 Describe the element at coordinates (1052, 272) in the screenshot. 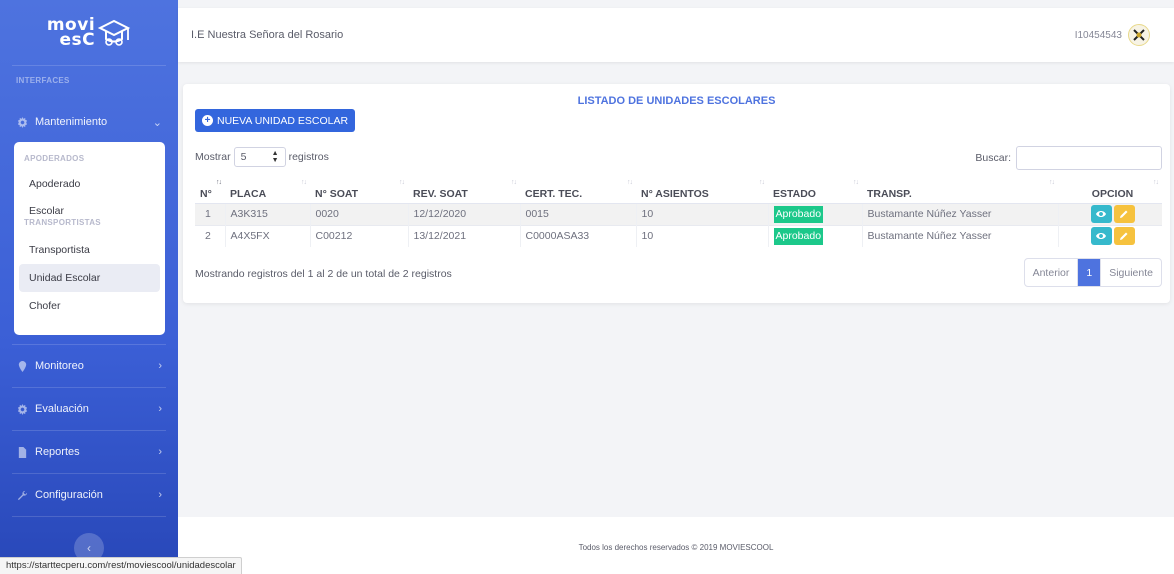

I see `pagination-prev-button: Anterior` at that location.